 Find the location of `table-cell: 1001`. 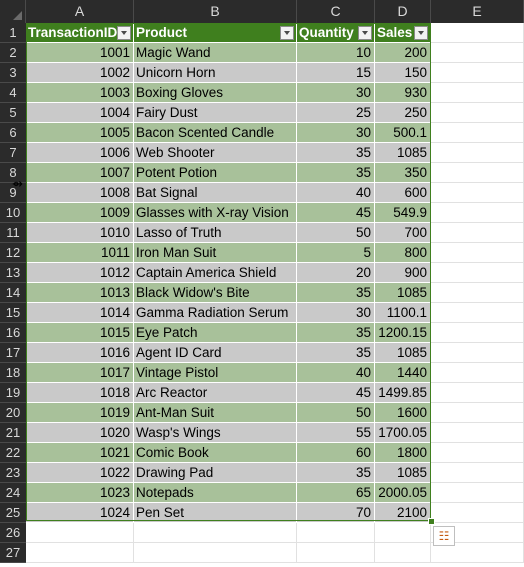

table-cell: 1001 is located at coordinates (80, 53).